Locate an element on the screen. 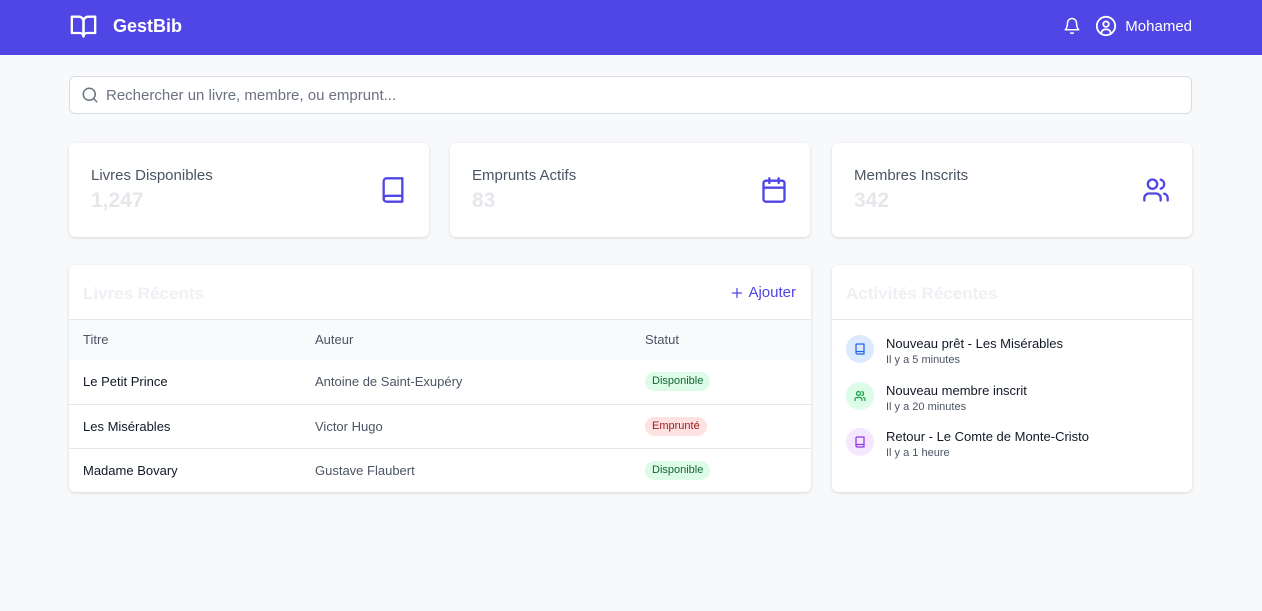  add-book-label: Ajouter is located at coordinates (772, 292).